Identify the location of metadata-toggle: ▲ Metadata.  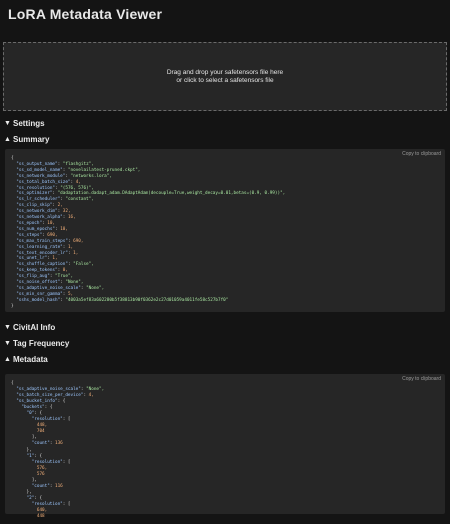
(225, 360).